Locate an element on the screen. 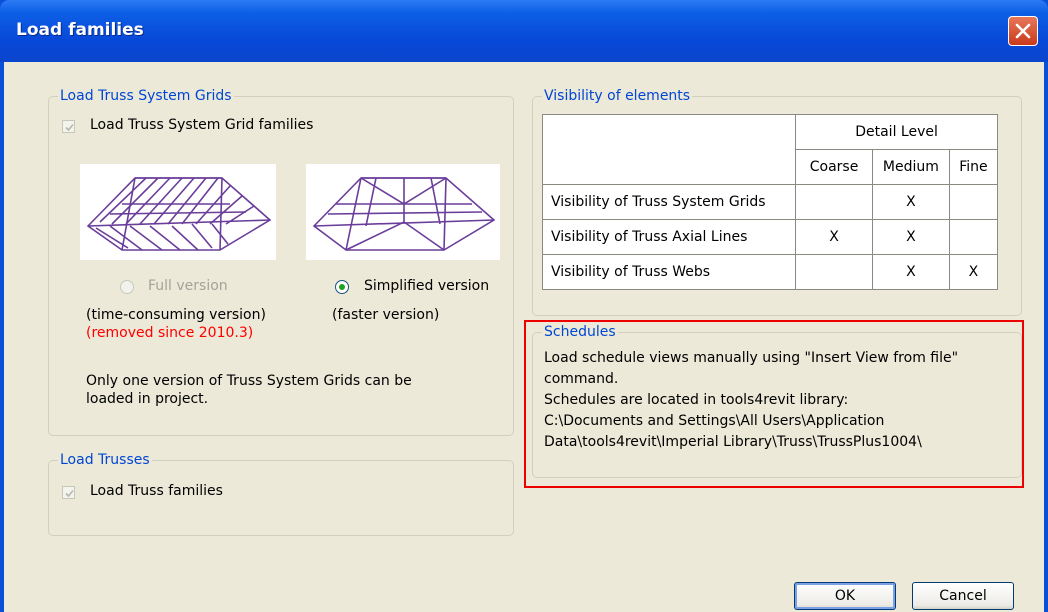 Image resolution: width=1048 pixels, height=612 pixels. row-label: Visibility of Truss Webs is located at coordinates (669, 272).